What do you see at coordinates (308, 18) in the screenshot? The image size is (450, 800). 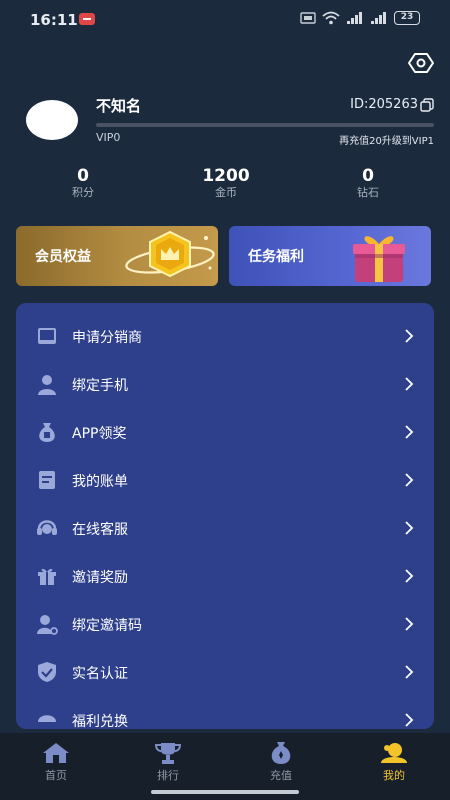 I see `hd-icon` at bounding box center [308, 18].